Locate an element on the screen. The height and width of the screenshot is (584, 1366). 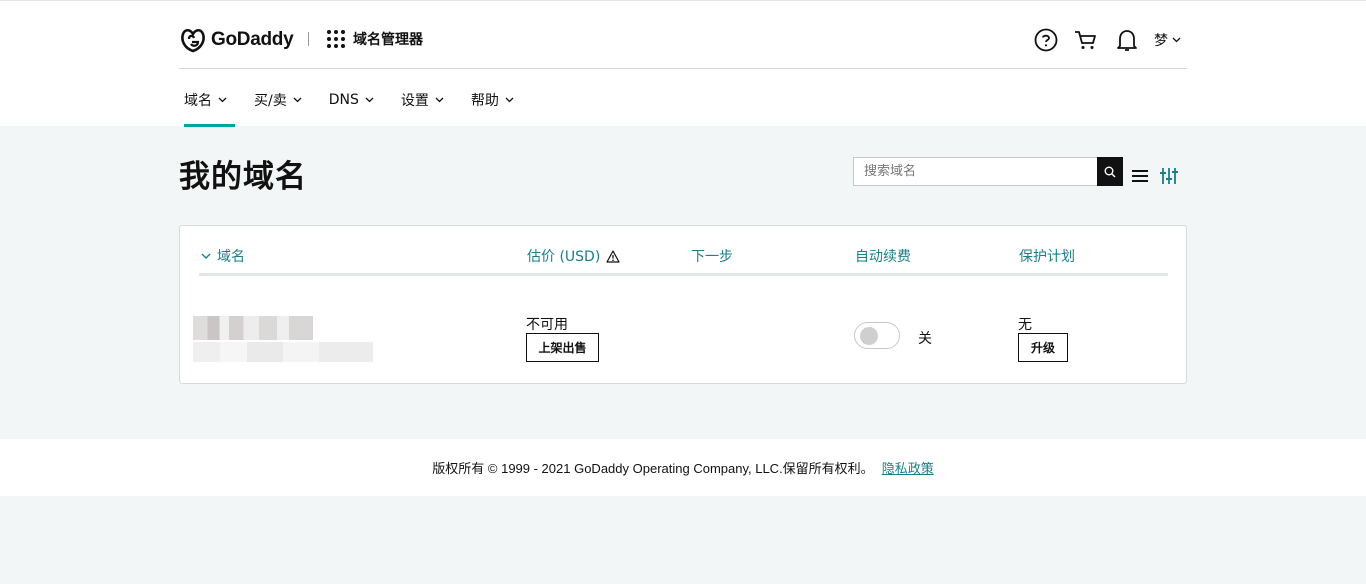
nav-label: 域名 is located at coordinates (198, 101).